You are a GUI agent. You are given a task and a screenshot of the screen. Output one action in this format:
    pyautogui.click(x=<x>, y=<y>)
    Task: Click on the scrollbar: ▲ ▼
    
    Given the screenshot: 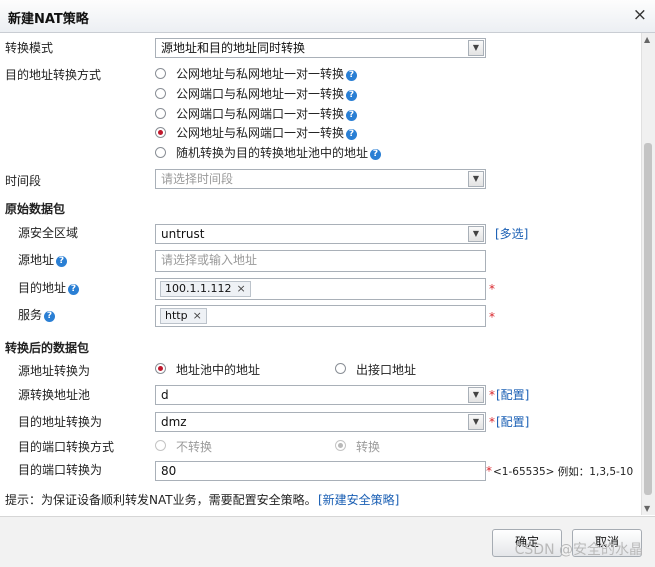 What is the action you would take?
    pyautogui.click(x=648, y=274)
    